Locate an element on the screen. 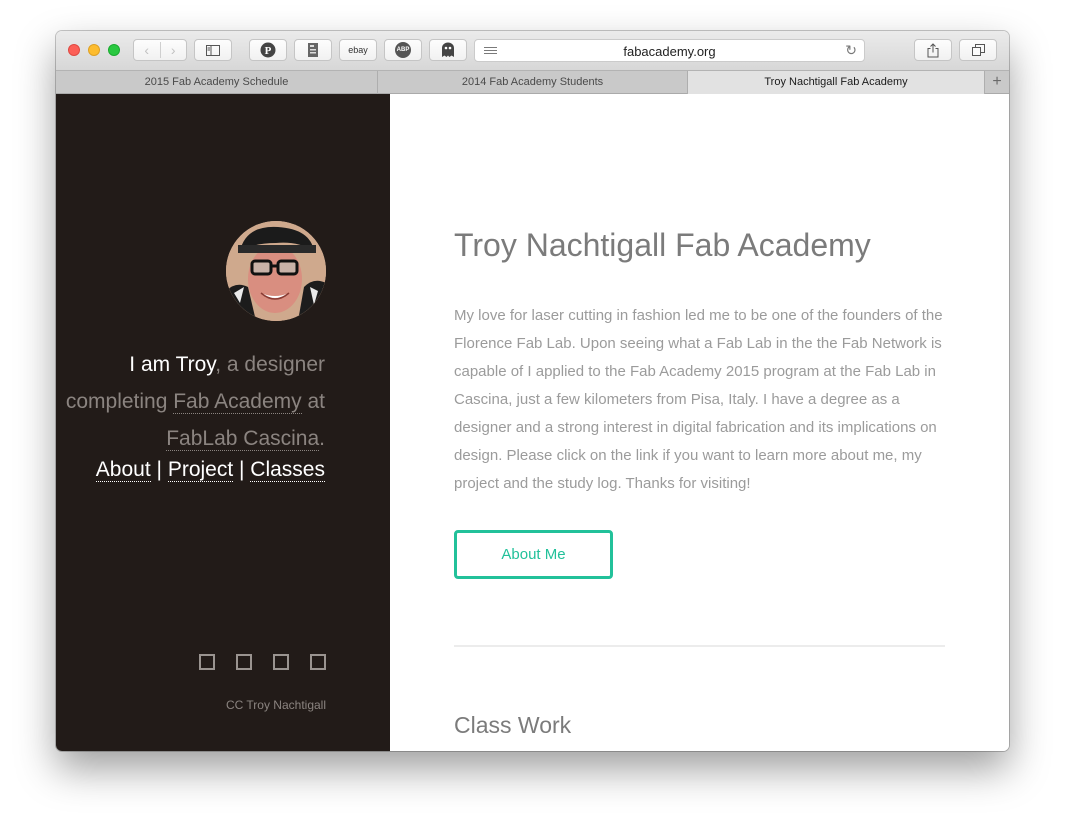  adblock-icon: ABP is located at coordinates (403, 50).